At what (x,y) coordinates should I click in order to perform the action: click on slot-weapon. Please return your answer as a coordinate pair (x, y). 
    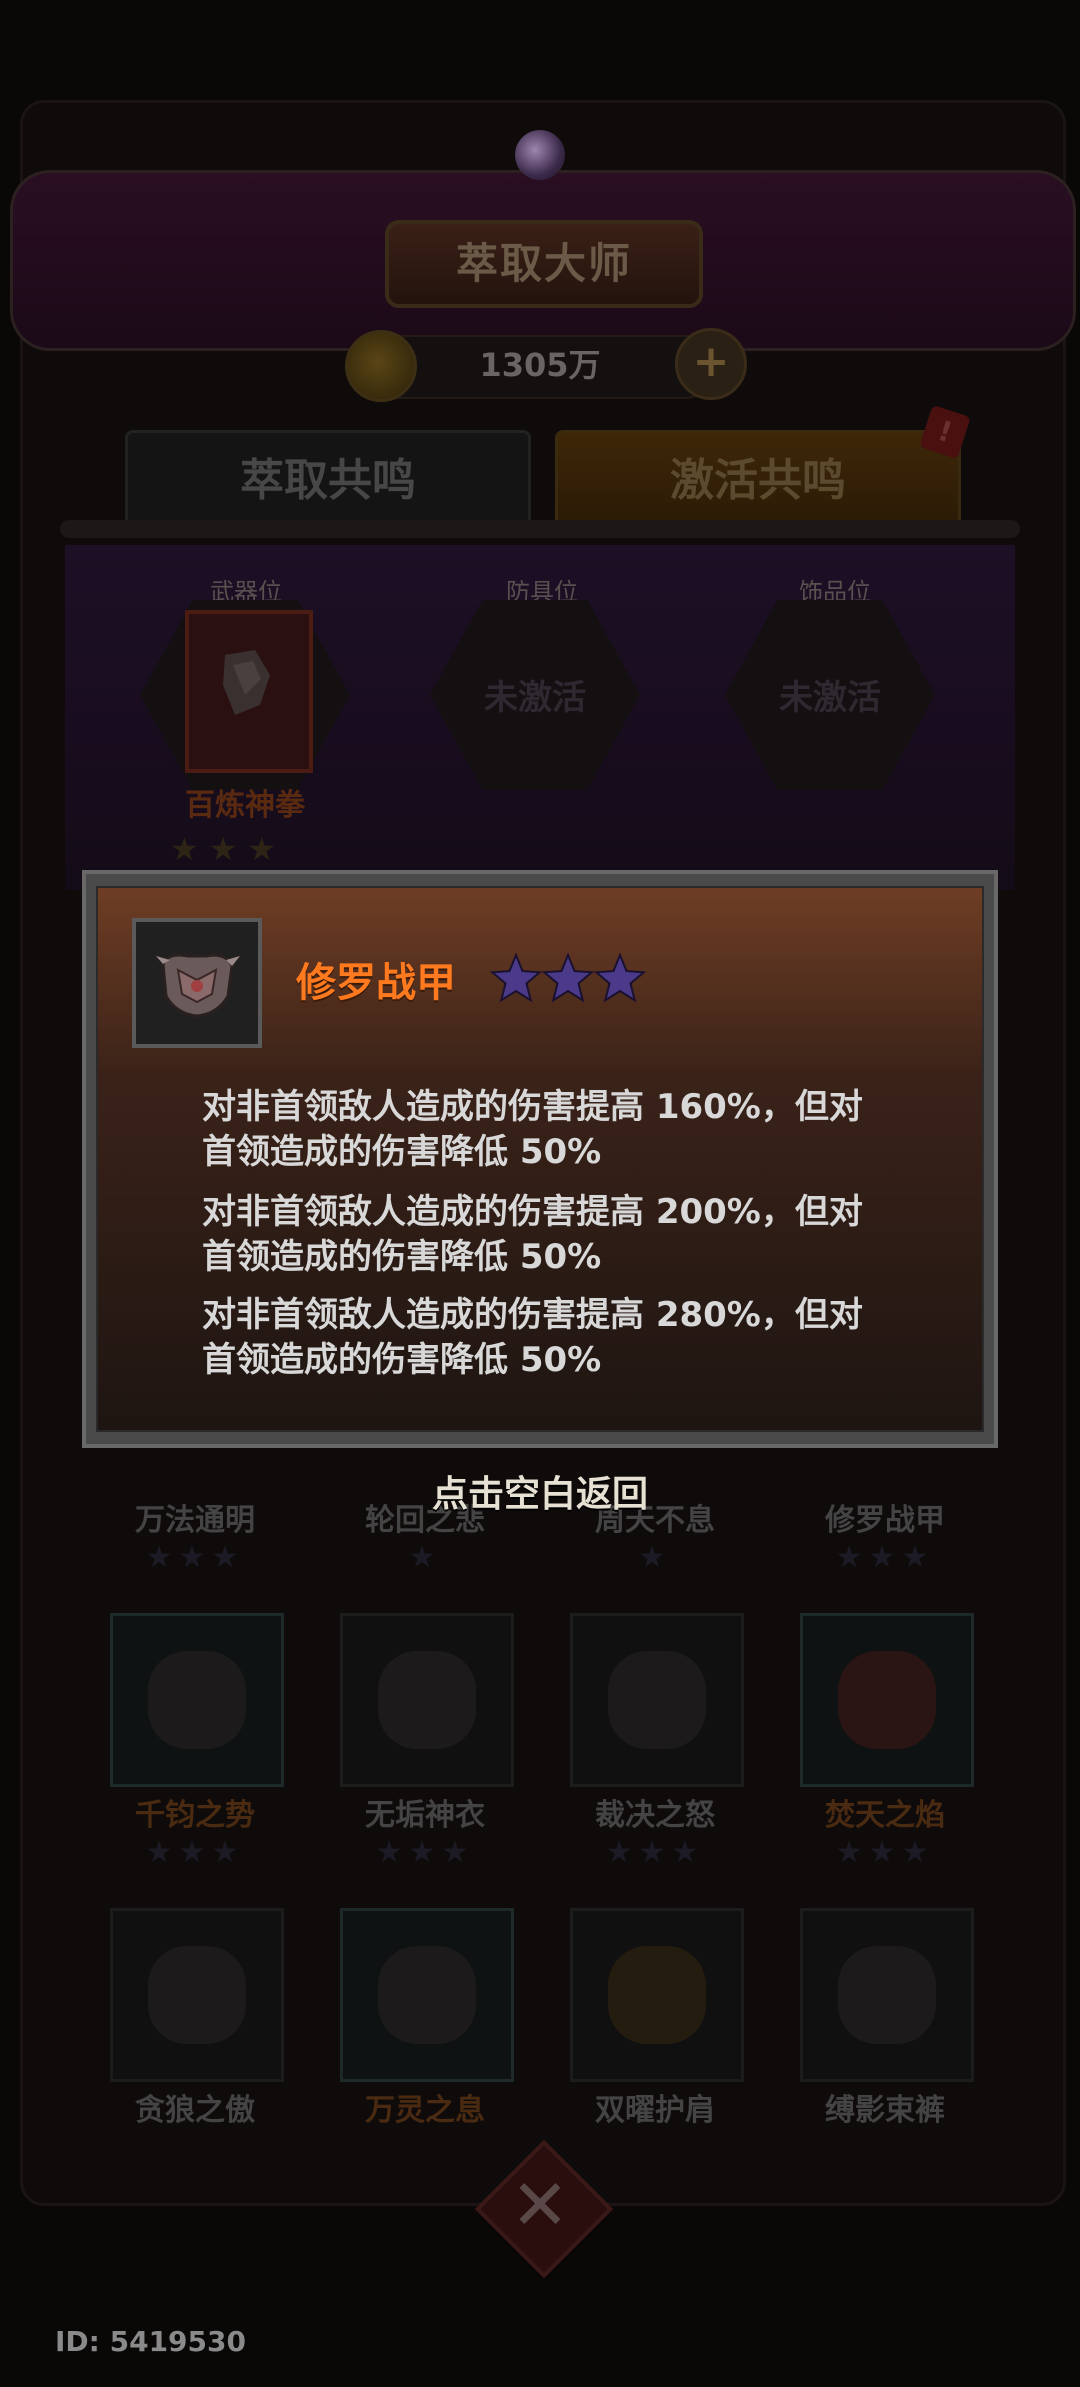
    Looking at the image, I should click on (245, 695).